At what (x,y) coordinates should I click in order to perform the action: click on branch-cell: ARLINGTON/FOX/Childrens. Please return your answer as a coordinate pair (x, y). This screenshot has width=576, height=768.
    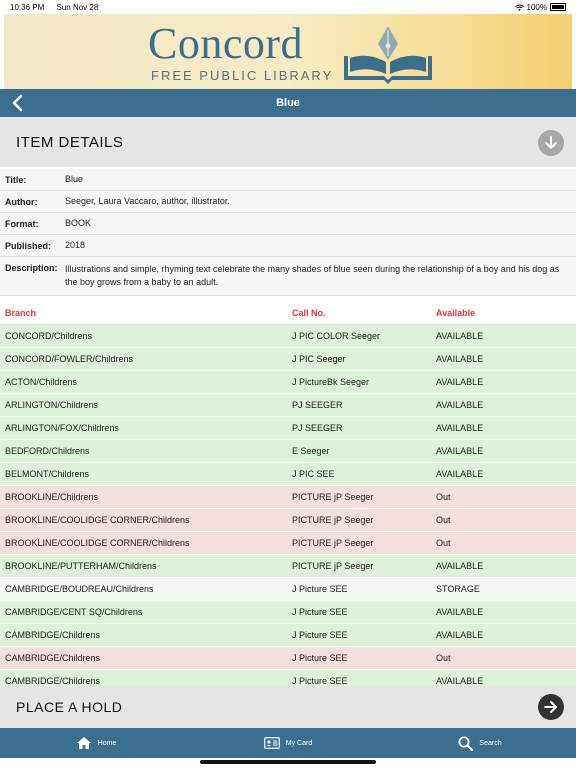
    Looking at the image, I should click on (62, 428).